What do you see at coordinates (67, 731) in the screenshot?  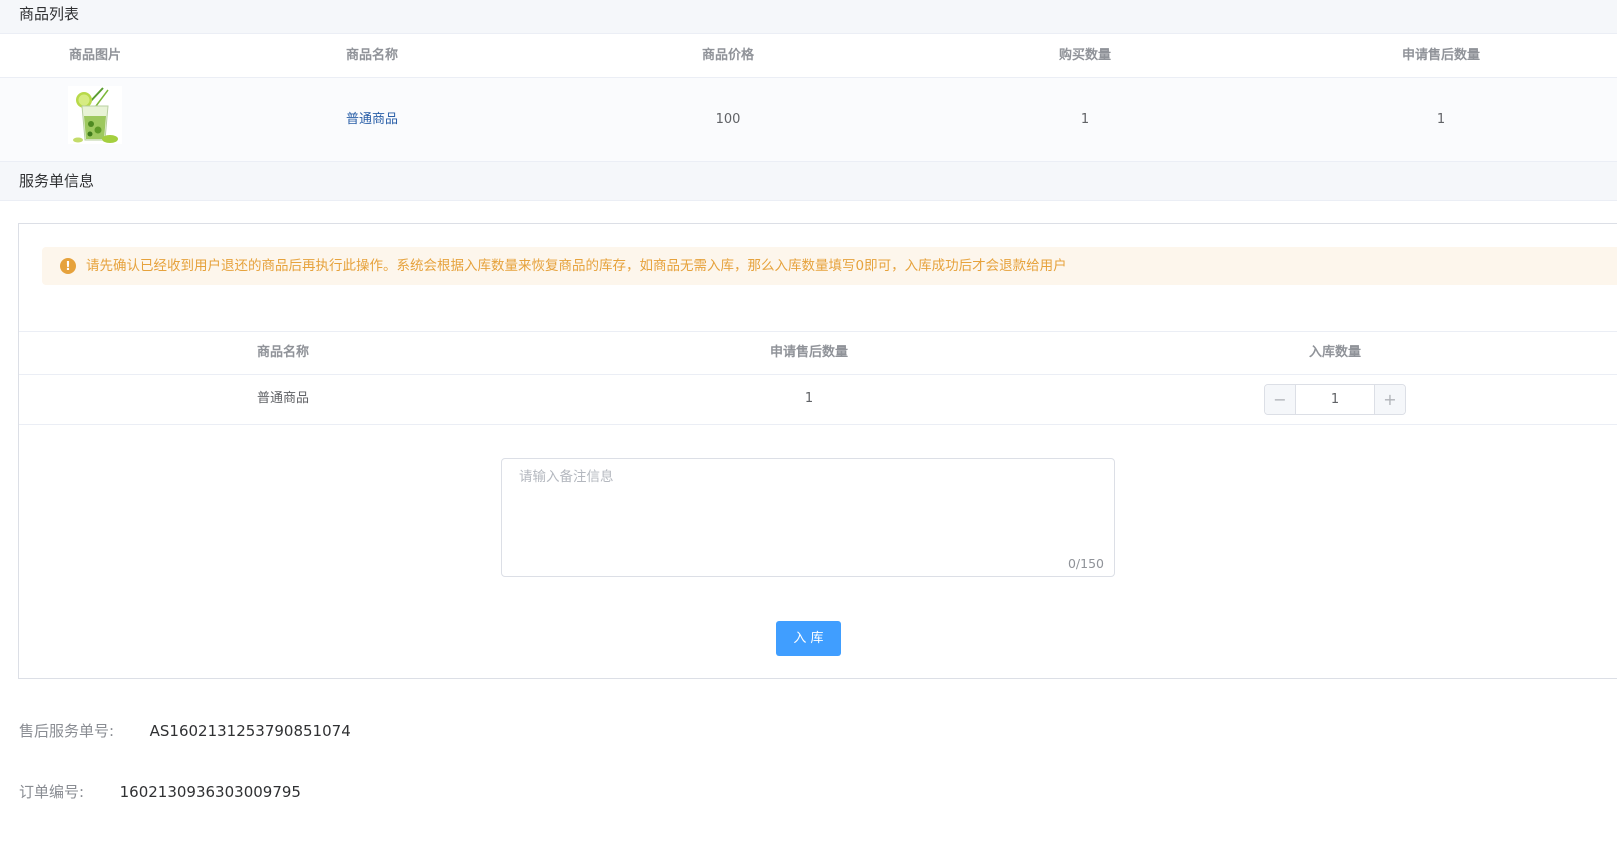 I see `service-number-label: 售后服务单号:` at bounding box center [67, 731].